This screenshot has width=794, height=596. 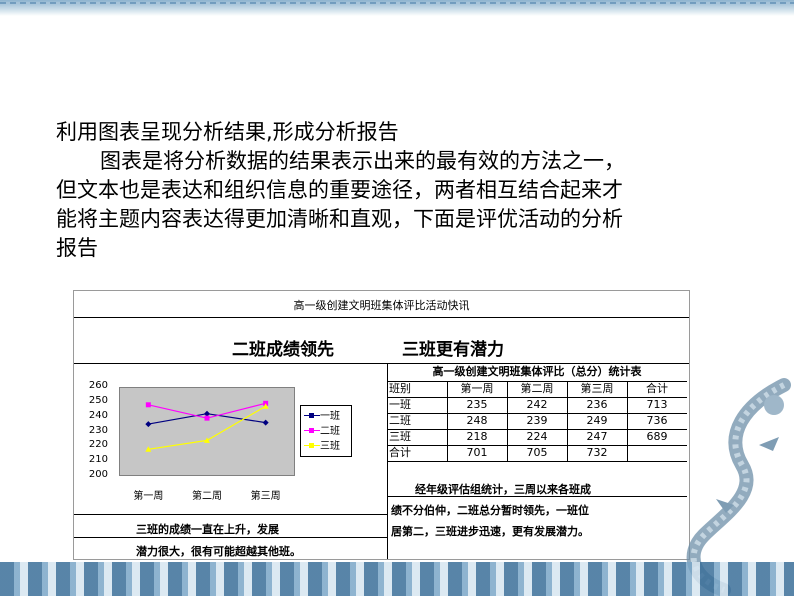 What do you see at coordinates (537, 404) in the screenshot?
I see `table-cell: 242` at bounding box center [537, 404].